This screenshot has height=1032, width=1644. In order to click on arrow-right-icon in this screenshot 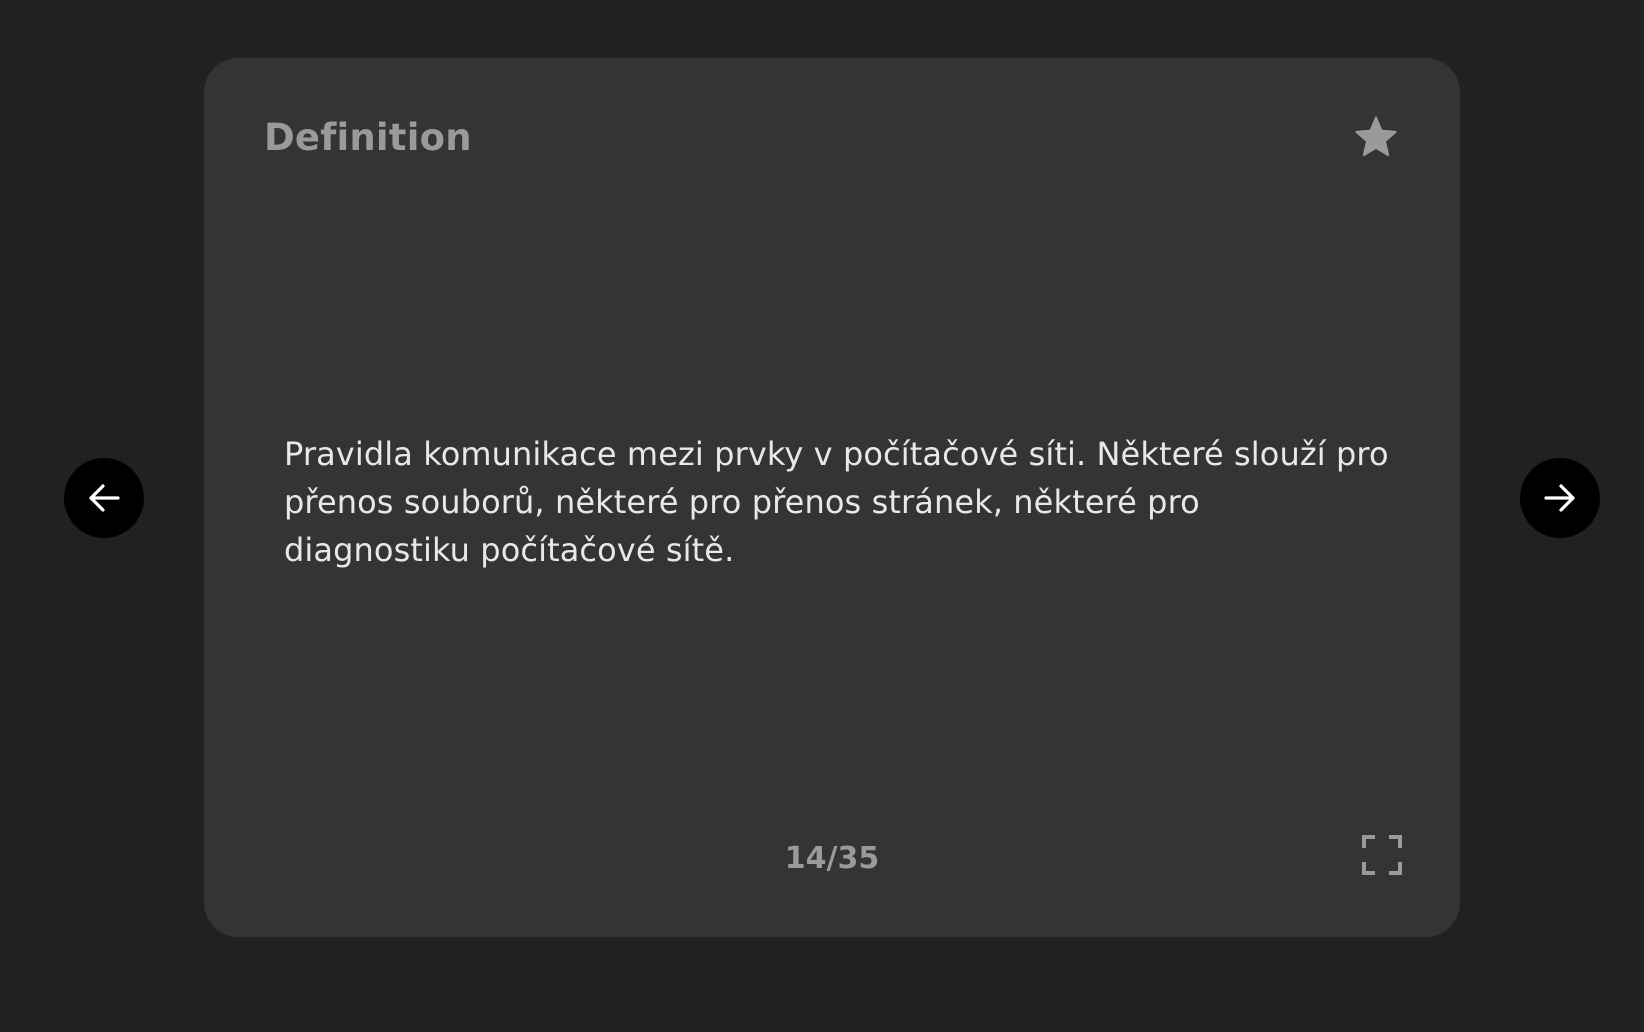, I will do `click(1559, 498)`.